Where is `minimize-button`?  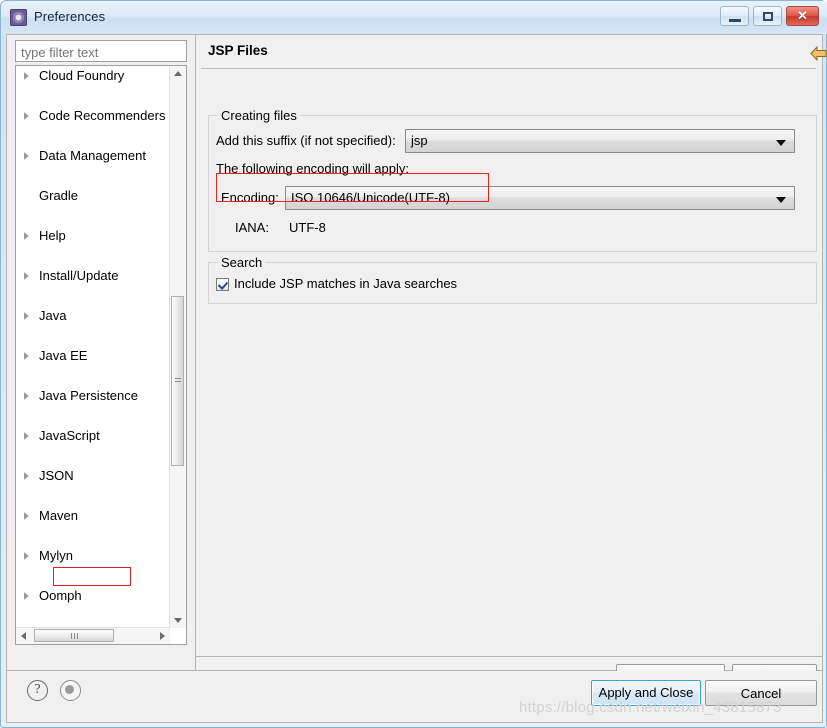 minimize-button is located at coordinates (734, 16).